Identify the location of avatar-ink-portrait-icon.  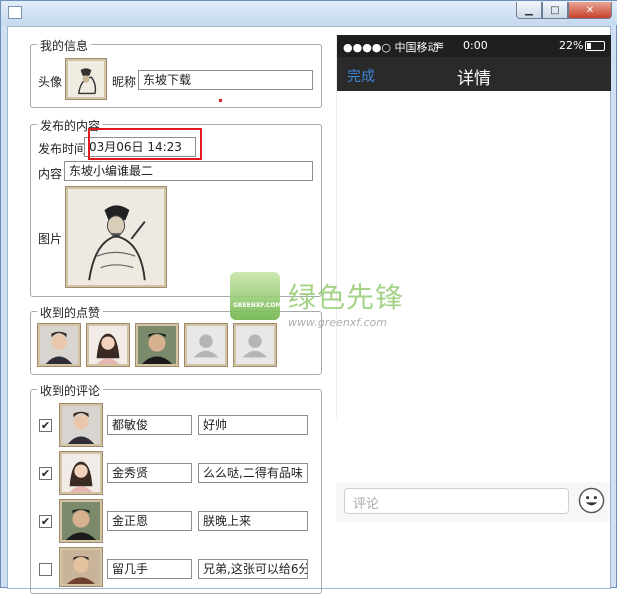
(86, 79).